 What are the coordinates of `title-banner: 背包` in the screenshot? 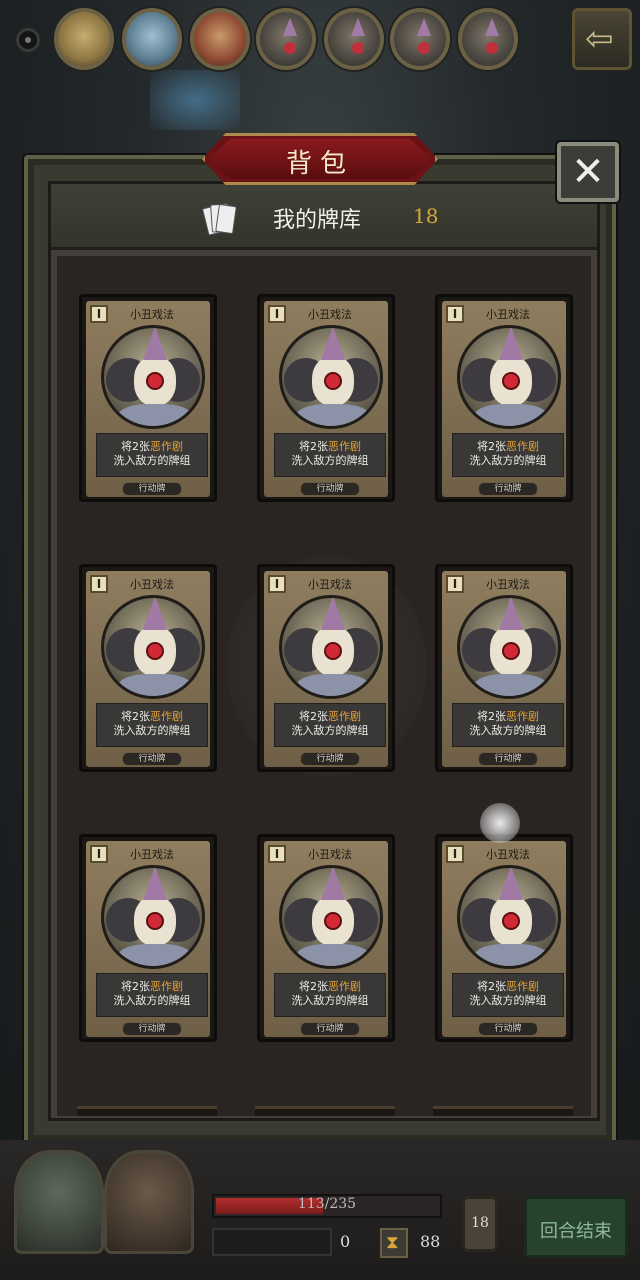 It's located at (320, 159).